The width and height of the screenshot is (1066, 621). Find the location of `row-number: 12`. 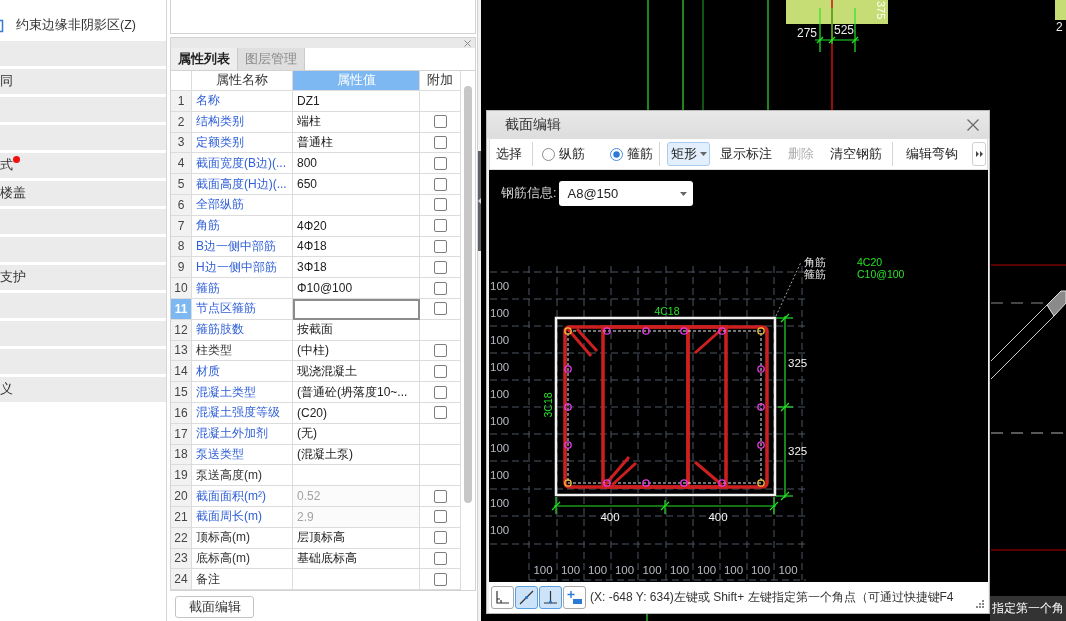

row-number: 12 is located at coordinates (181, 330).